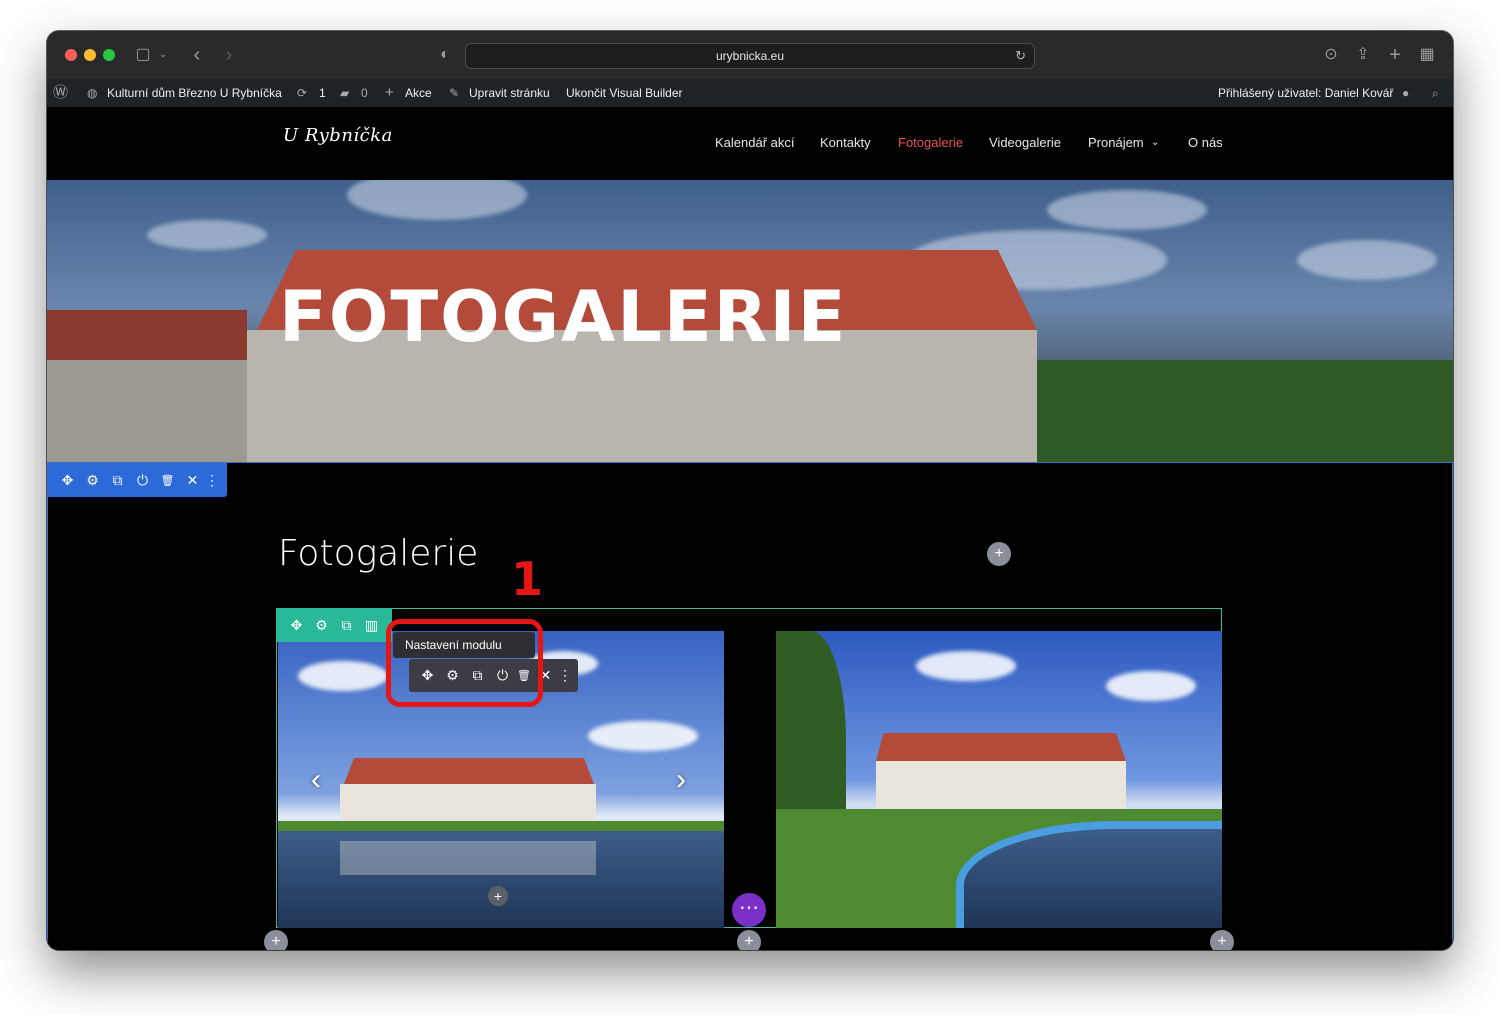  Describe the element at coordinates (192, 480) in the screenshot. I see `close-icon: ✕` at that location.